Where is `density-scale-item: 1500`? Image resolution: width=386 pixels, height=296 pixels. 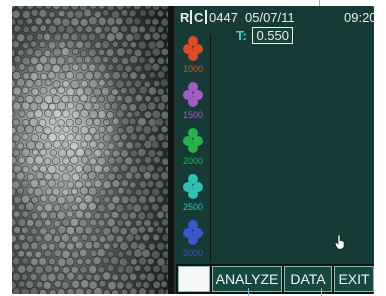 density-scale-item: 1500 is located at coordinates (193, 102).